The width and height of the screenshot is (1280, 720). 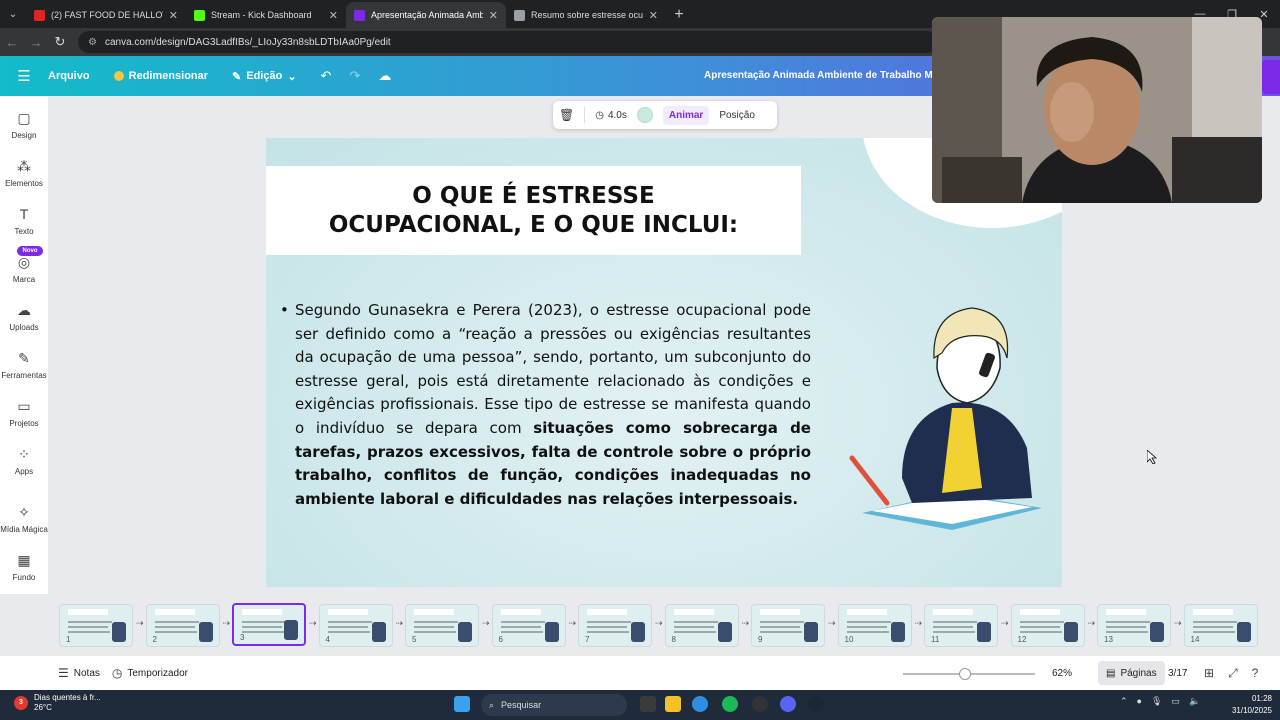 What do you see at coordinates (566, 115) in the screenshot?
I see `trash-icon: 🗑` at bounding box center [566, 115].